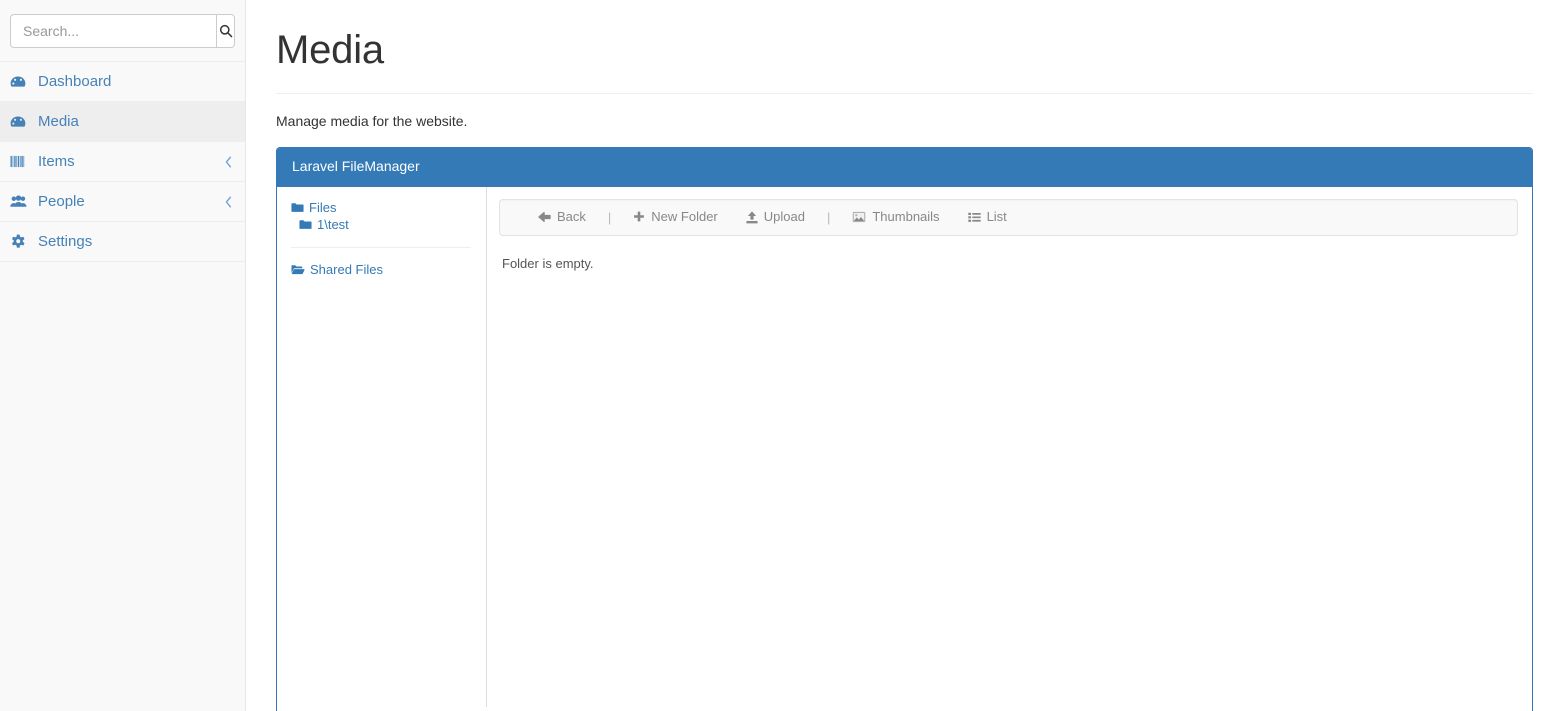  Describe the element at coordinates (122, 121) in the screenshot. I see `sidebar-item-media: Media` at that location.